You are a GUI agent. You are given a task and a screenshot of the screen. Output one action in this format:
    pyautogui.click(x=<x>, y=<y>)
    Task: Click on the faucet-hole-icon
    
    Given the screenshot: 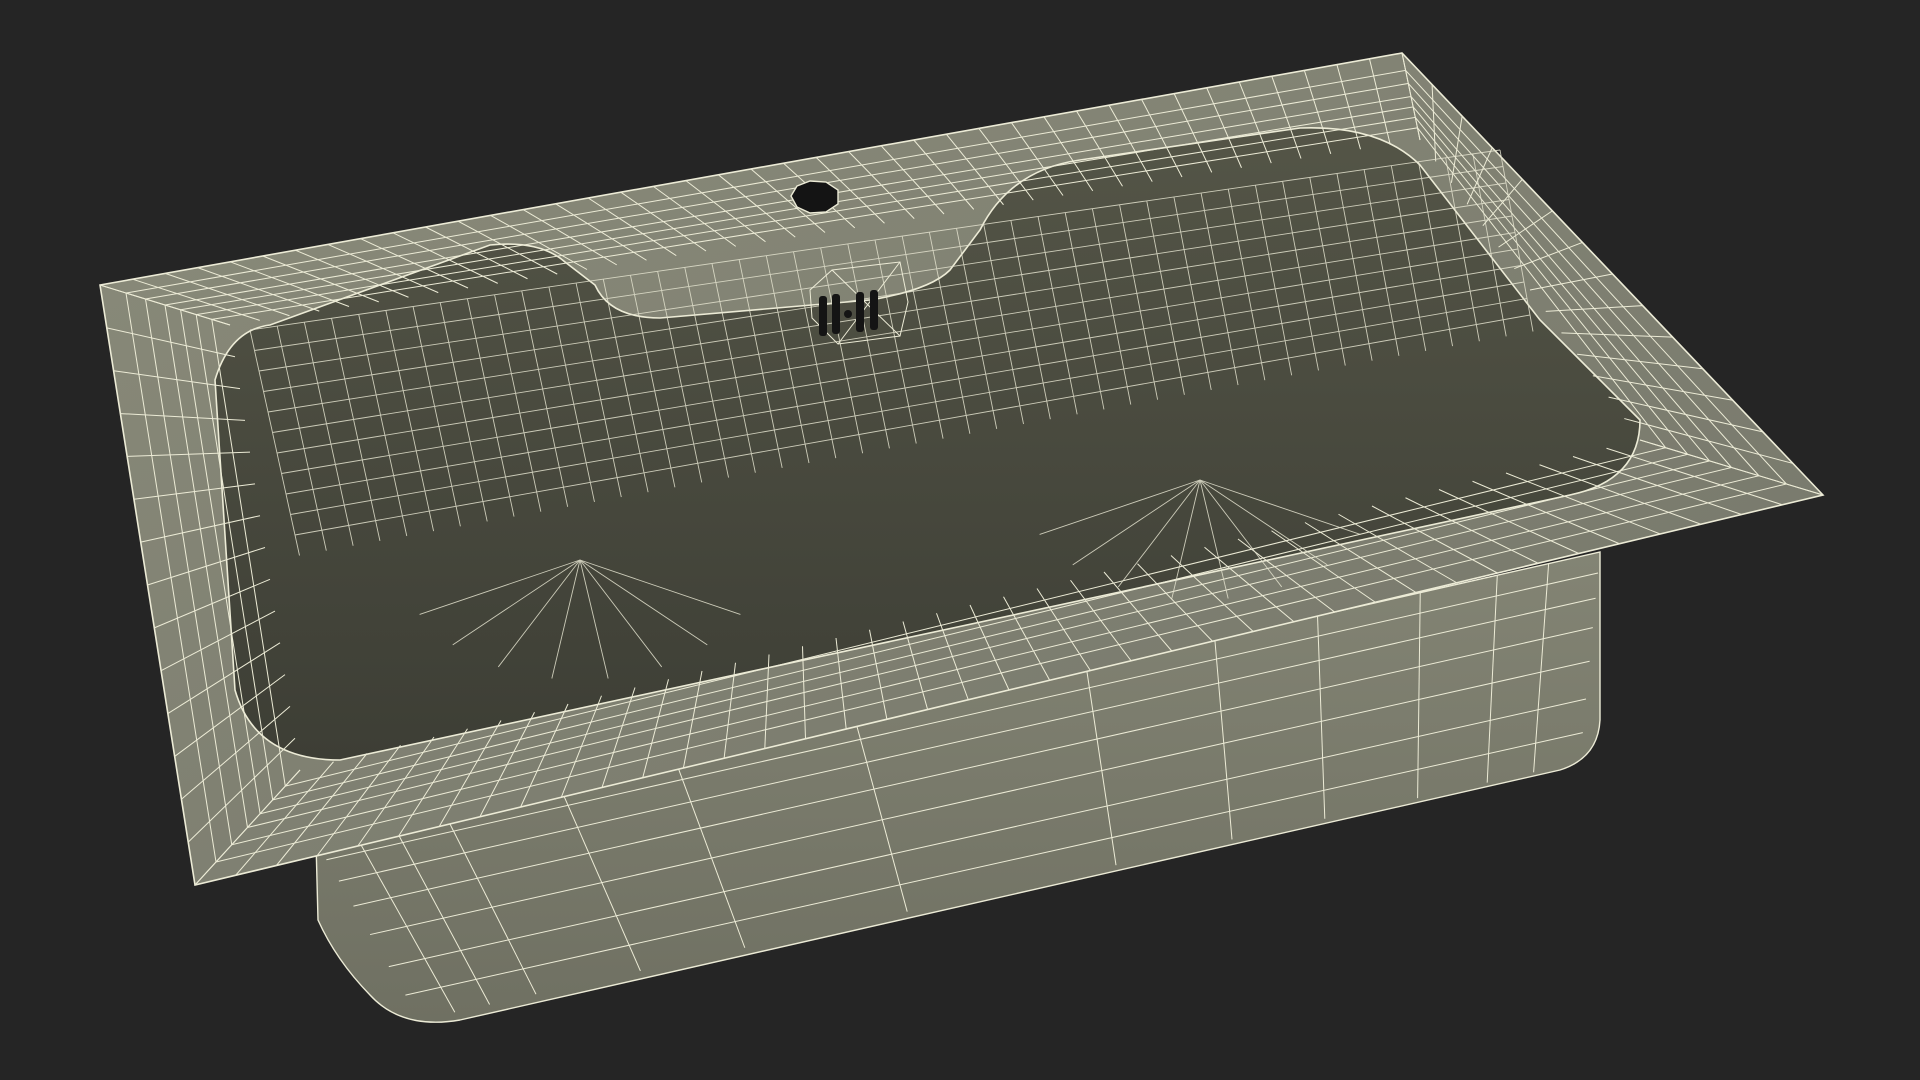 What is the action you would take?
    pyautogui.click(x=814, y=197)
    